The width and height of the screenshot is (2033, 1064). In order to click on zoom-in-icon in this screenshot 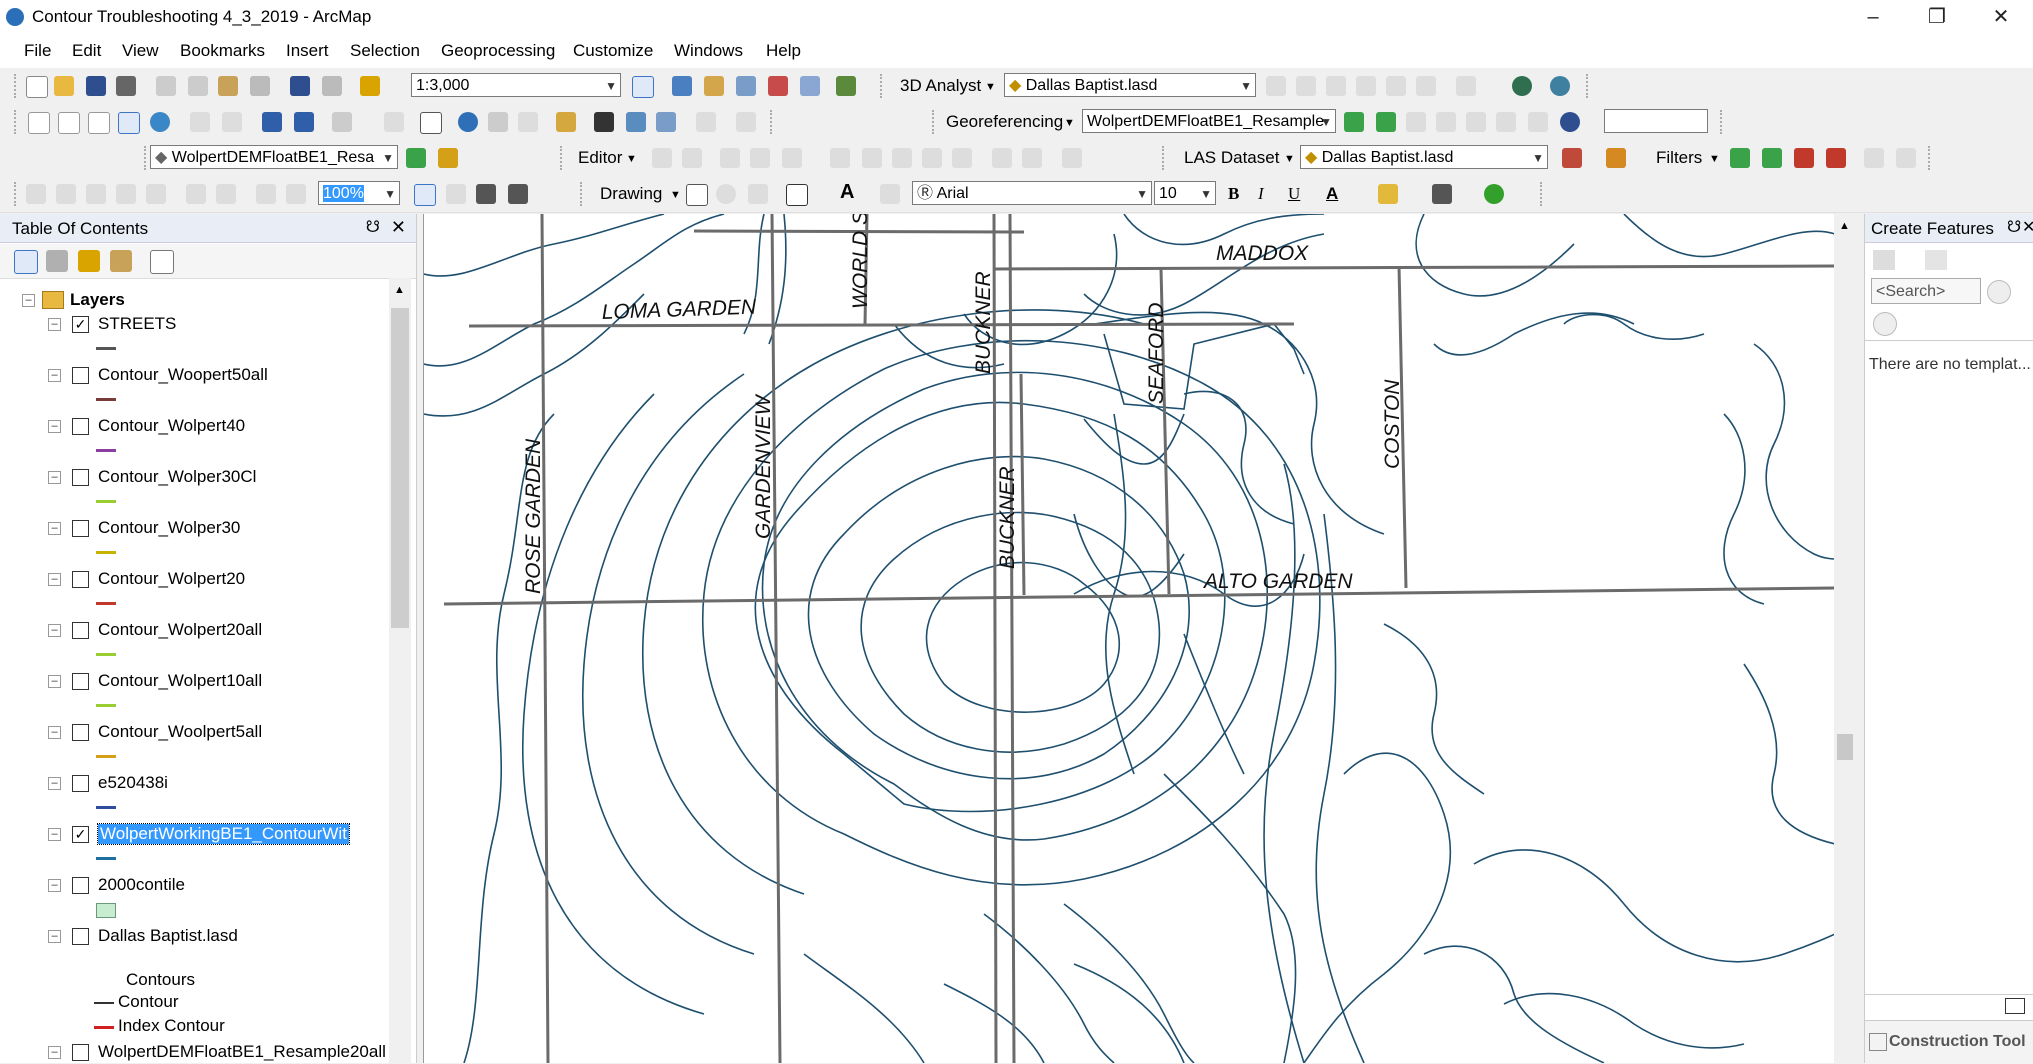, I will do `click(39, 123)`.